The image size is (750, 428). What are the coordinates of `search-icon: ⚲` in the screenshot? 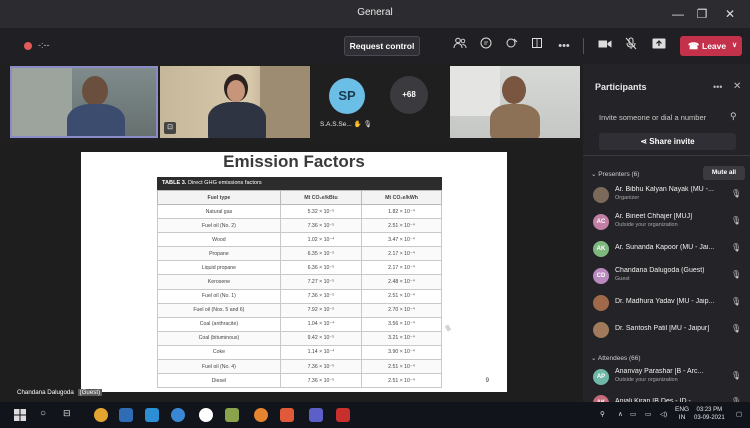 It's located at (733, 116).